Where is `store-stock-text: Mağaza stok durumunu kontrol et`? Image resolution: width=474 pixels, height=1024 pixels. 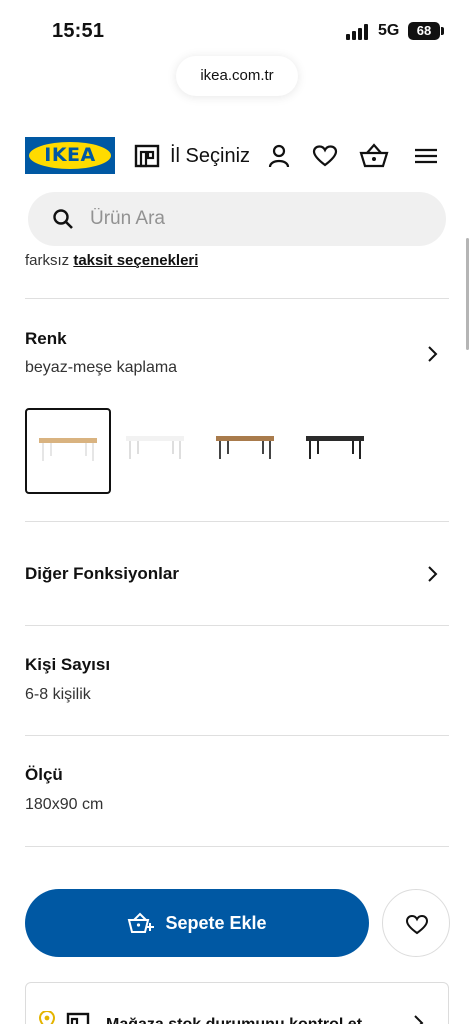
store-stock-text: Mağaza stok durumunu kontrol et is located at coordinates (234, 1020).